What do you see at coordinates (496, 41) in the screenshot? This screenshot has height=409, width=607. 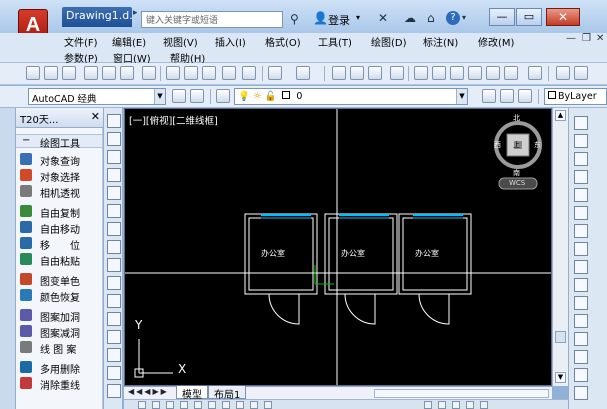 I see `menu-modify: 修改(M)` at bounding box center [496, 41].